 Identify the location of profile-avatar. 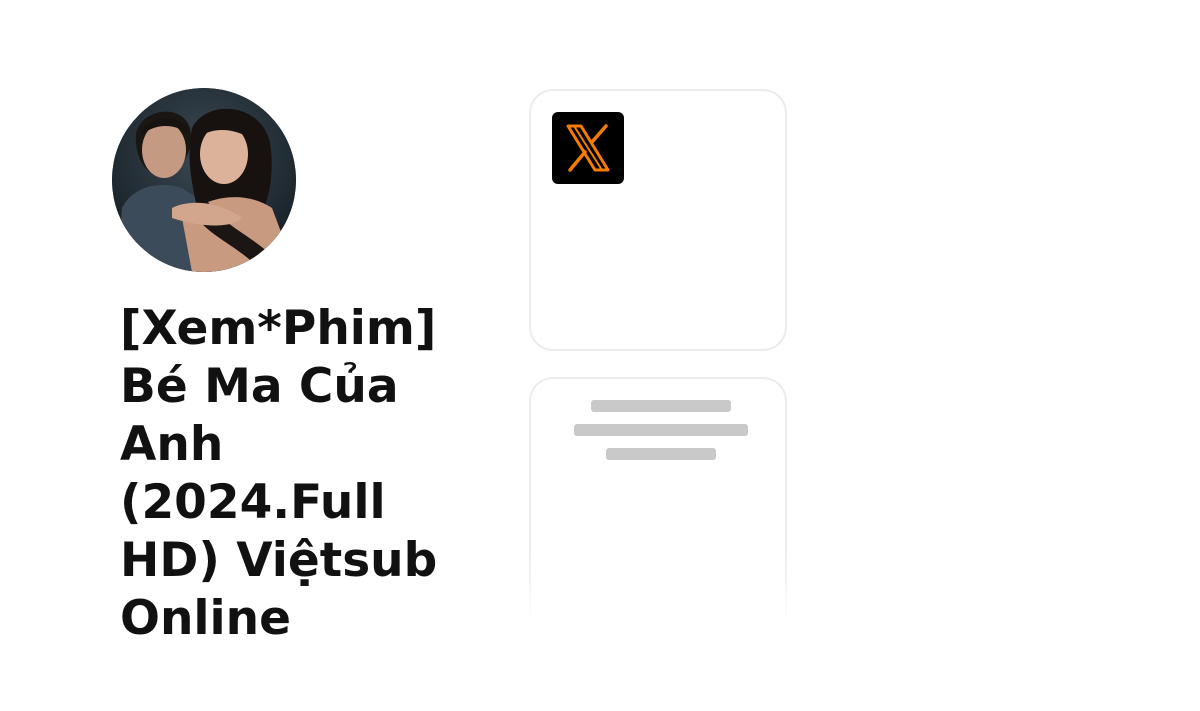
(204, 180).